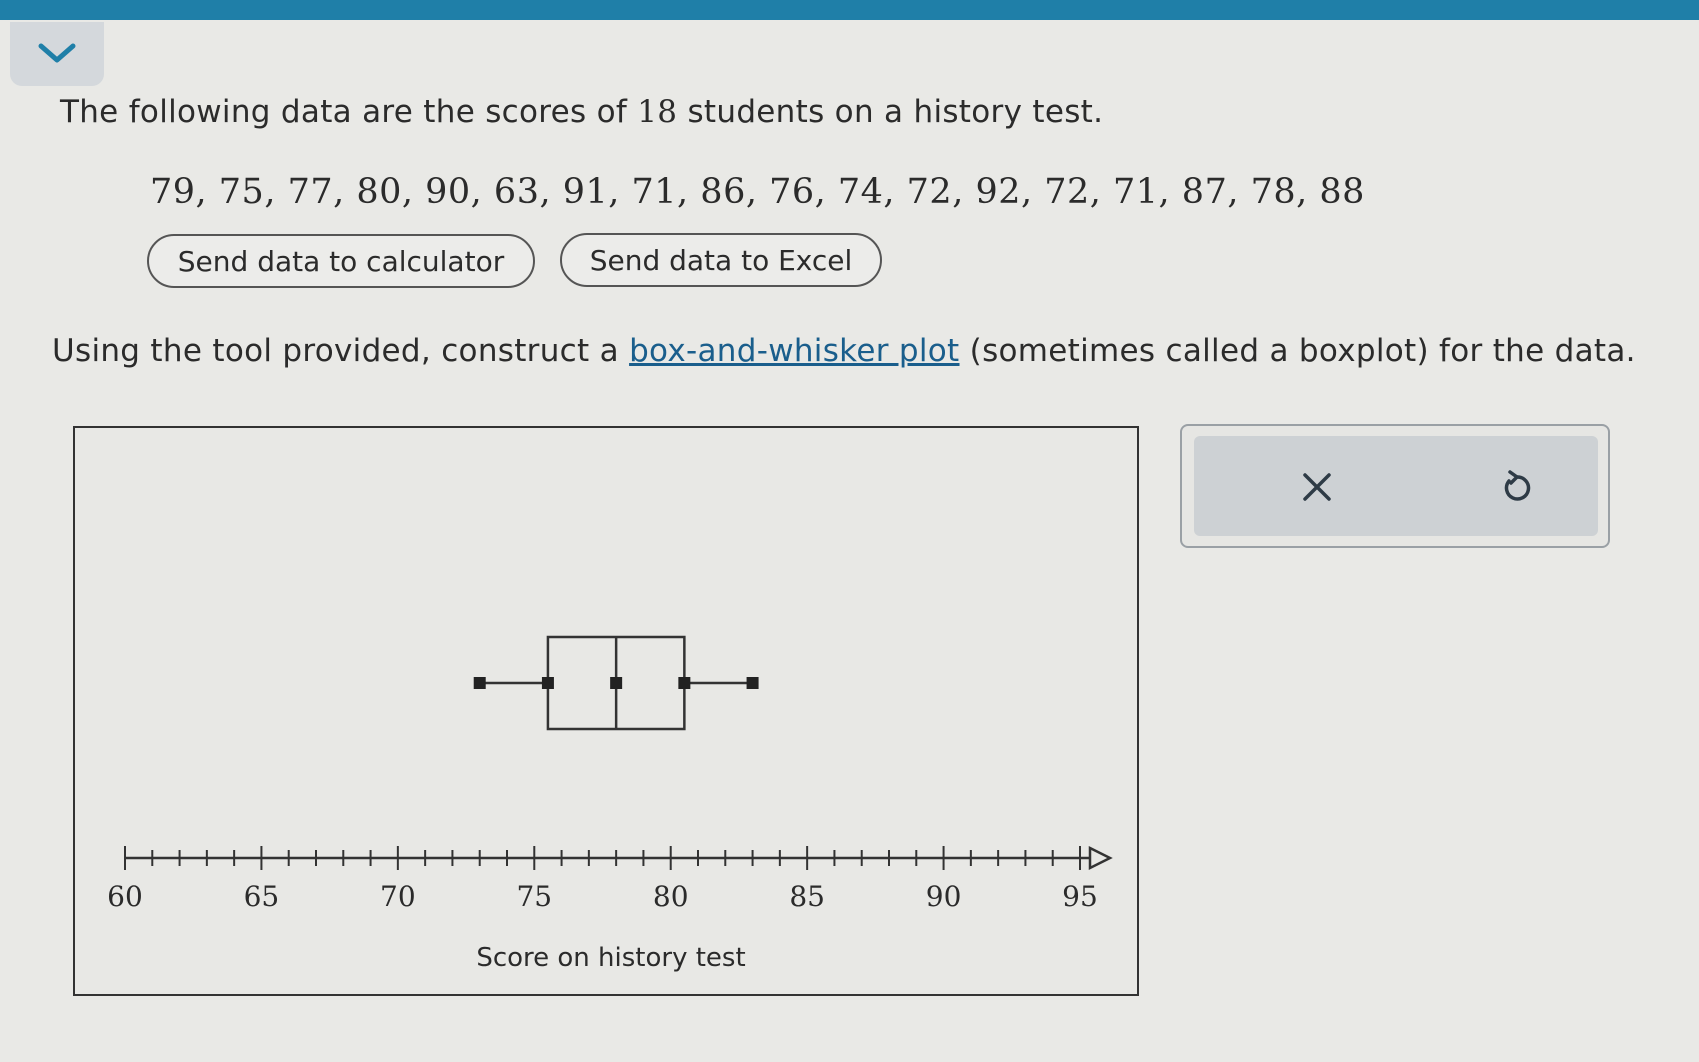 The height and width of the screenshot is (1062, 1699). Describe the element at coordinates (721, 260) in the screenshot. I see `send-to-excel-button: Send data to Excel` at that location.